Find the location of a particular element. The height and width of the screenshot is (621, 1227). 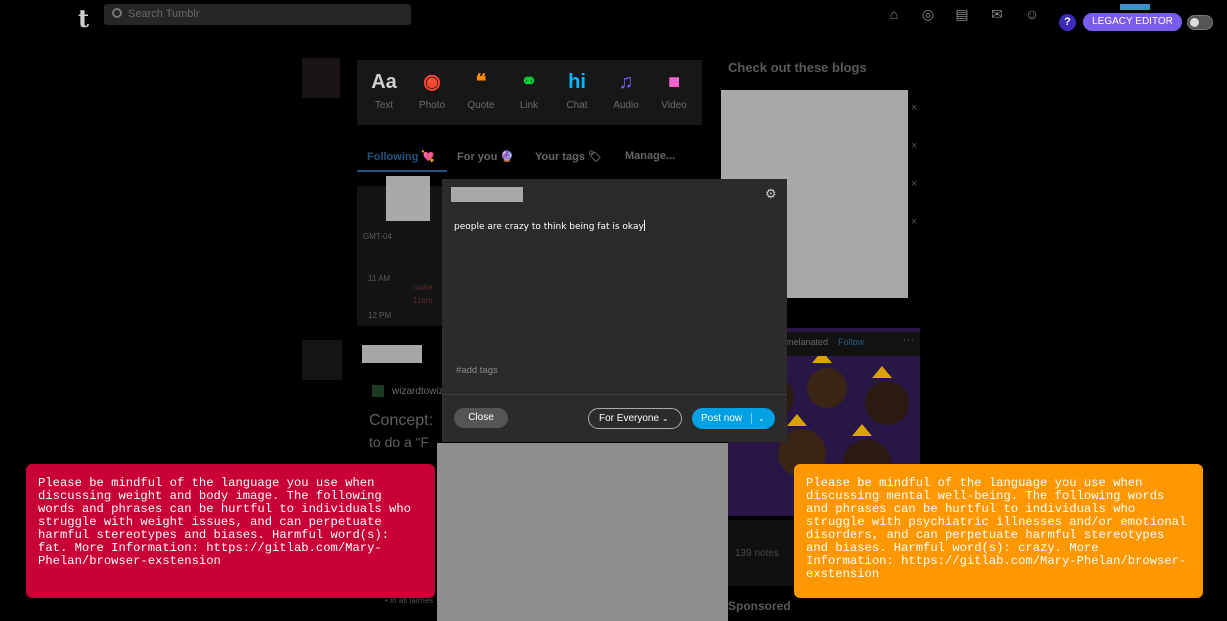

redacted-username is located at coordinates (392, 354).